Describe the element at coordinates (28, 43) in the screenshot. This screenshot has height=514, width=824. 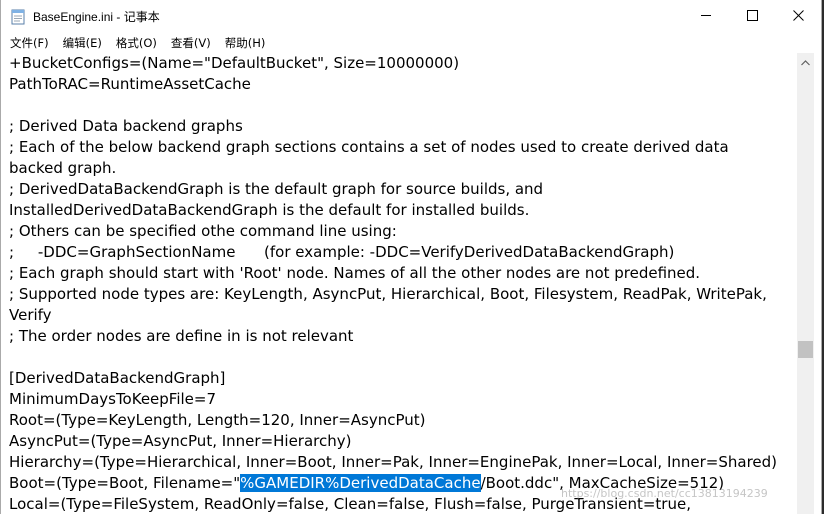
I see `menu-file: 文件(F)` at that location.